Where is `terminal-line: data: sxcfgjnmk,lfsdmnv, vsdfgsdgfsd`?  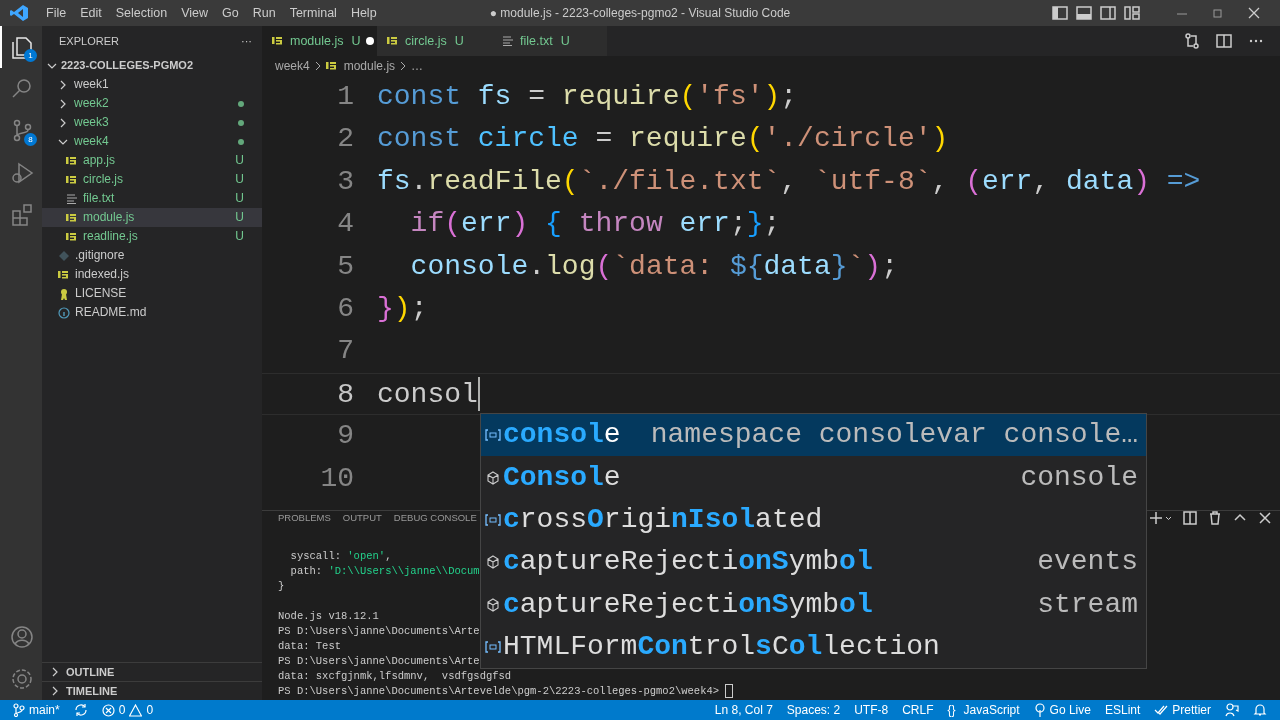
terminal-line: data: sxcfgjnmk,lfsdmnv, vsdfgsdgfsd is located at coordinates (395, 676).